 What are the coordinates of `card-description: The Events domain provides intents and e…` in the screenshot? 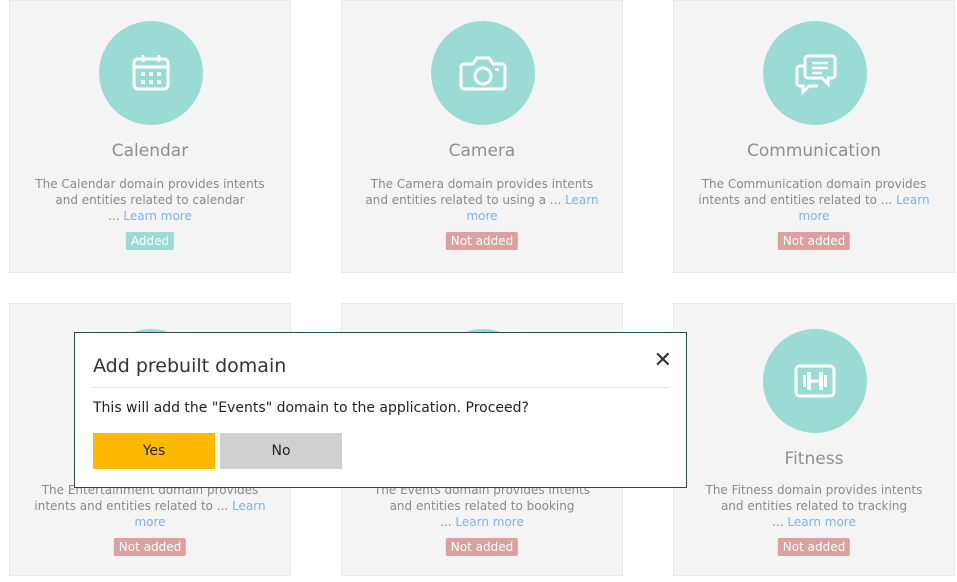 It's located at (482, 506).